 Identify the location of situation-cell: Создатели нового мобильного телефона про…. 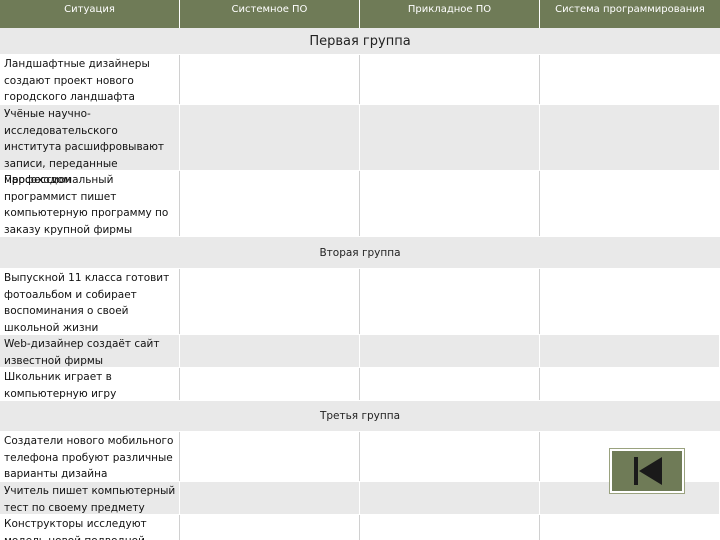
(90, 456).